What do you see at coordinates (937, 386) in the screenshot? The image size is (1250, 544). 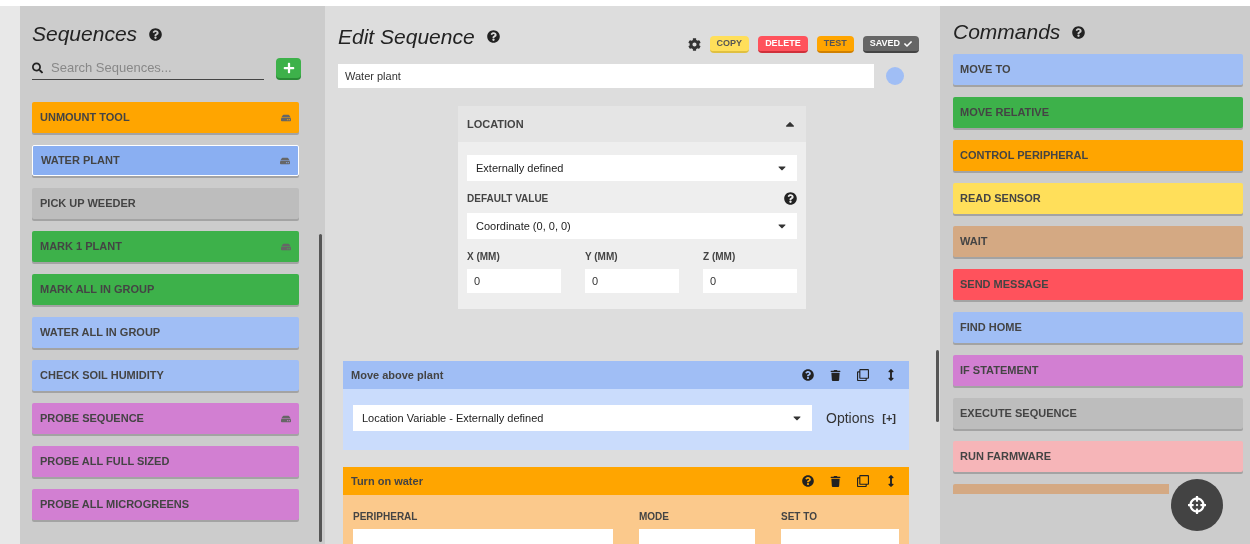 I see `scrollbar` at bounding box center [937, 386].